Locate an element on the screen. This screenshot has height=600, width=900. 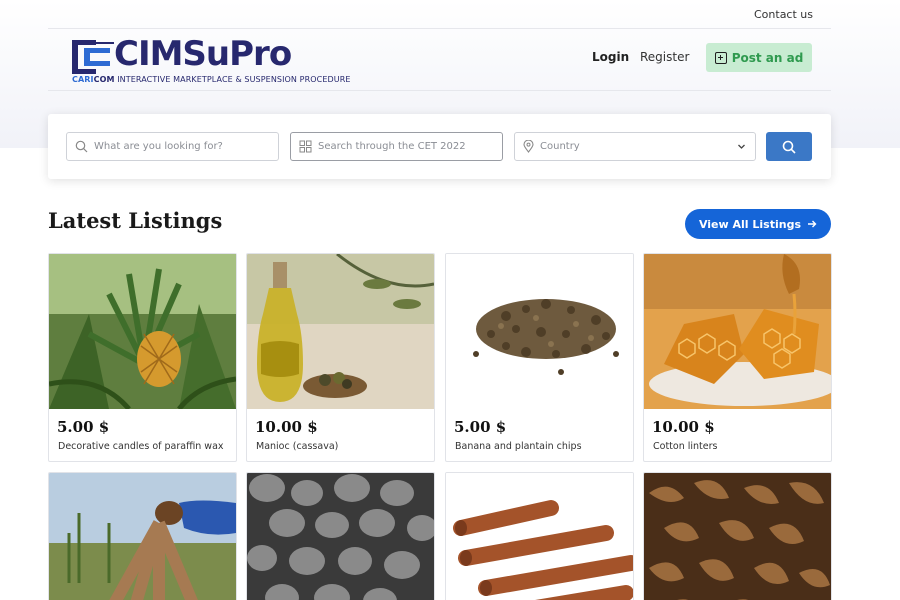
top-bar: Contact us is located at coordinates (439, 14).